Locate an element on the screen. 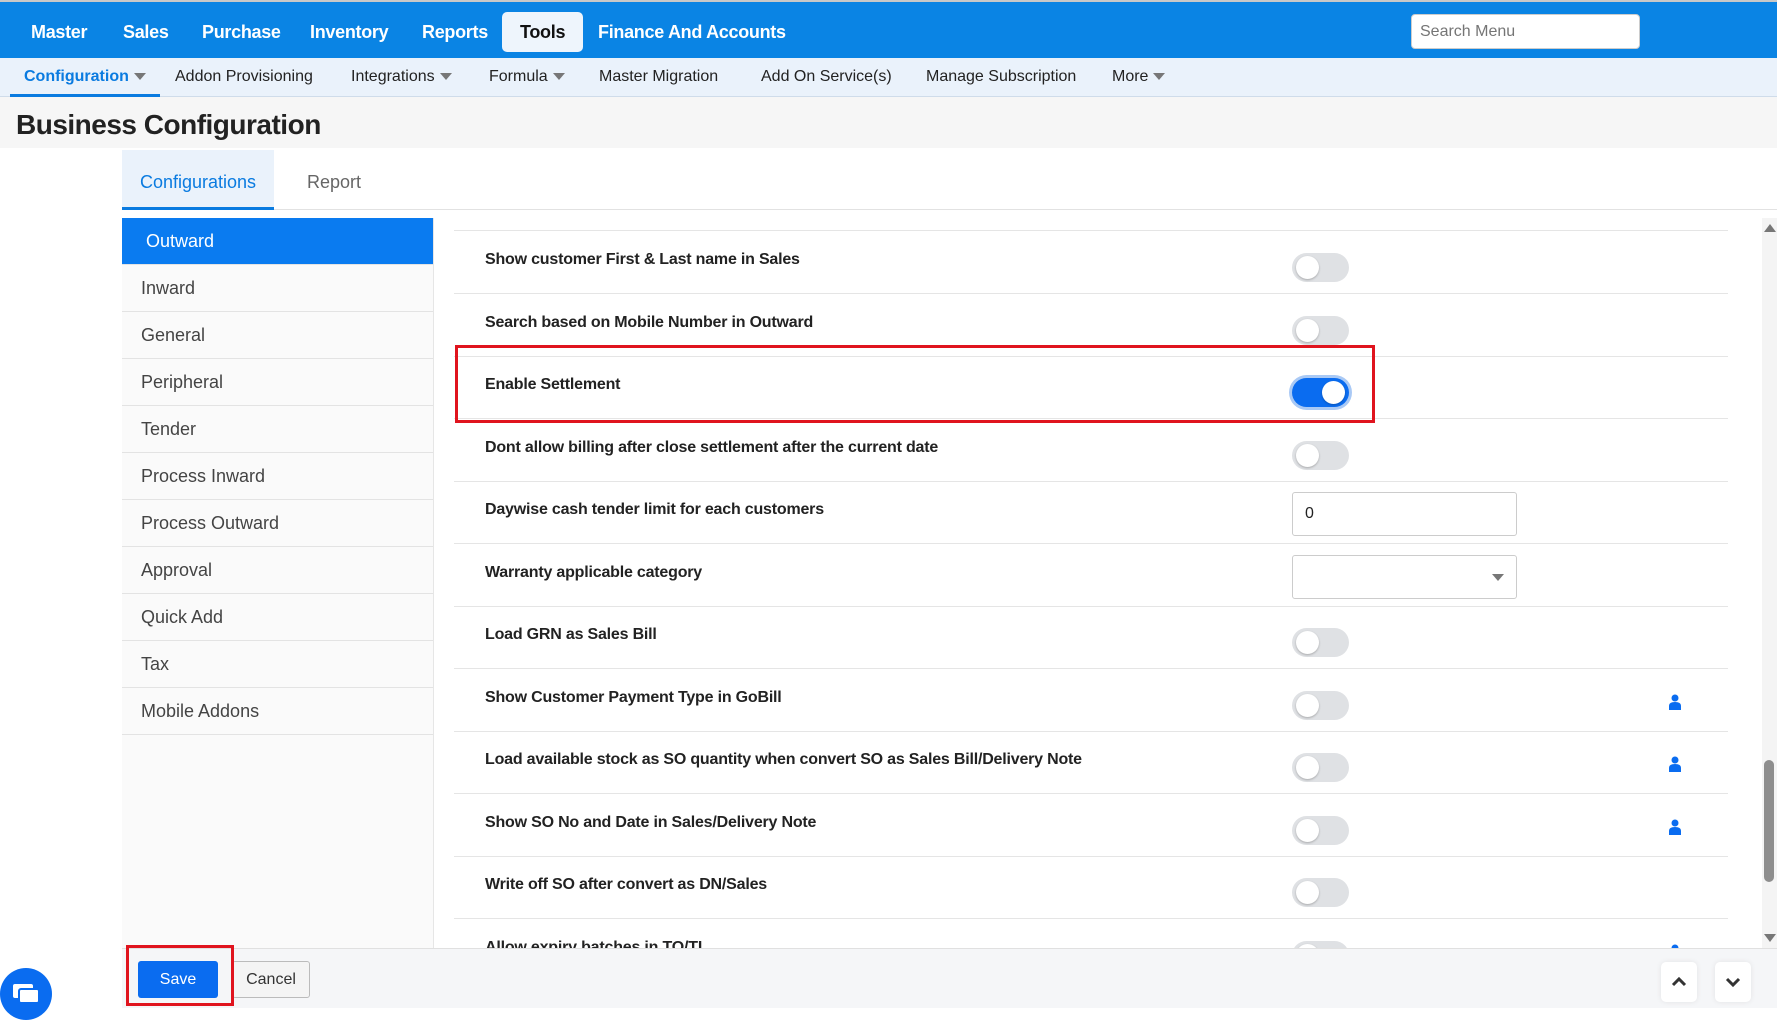  subnav-manage-subscription: Manage Subscription is located at coordinates (1001, 77).